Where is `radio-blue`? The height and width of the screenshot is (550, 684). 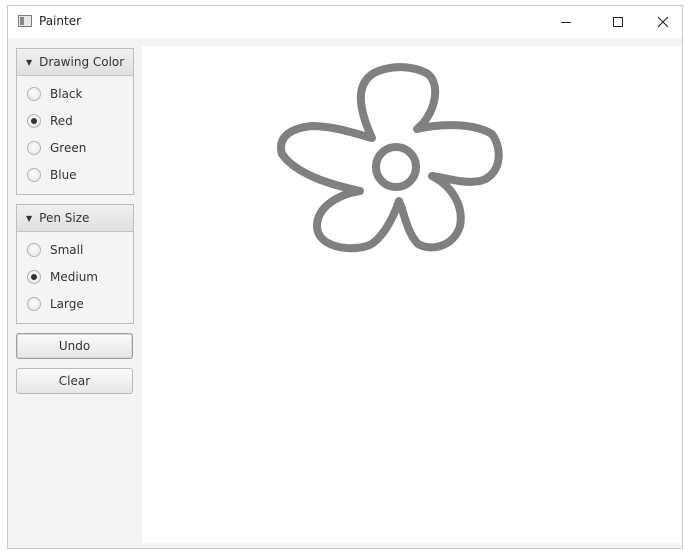 radio-blue is located at coordinates (34, 175).